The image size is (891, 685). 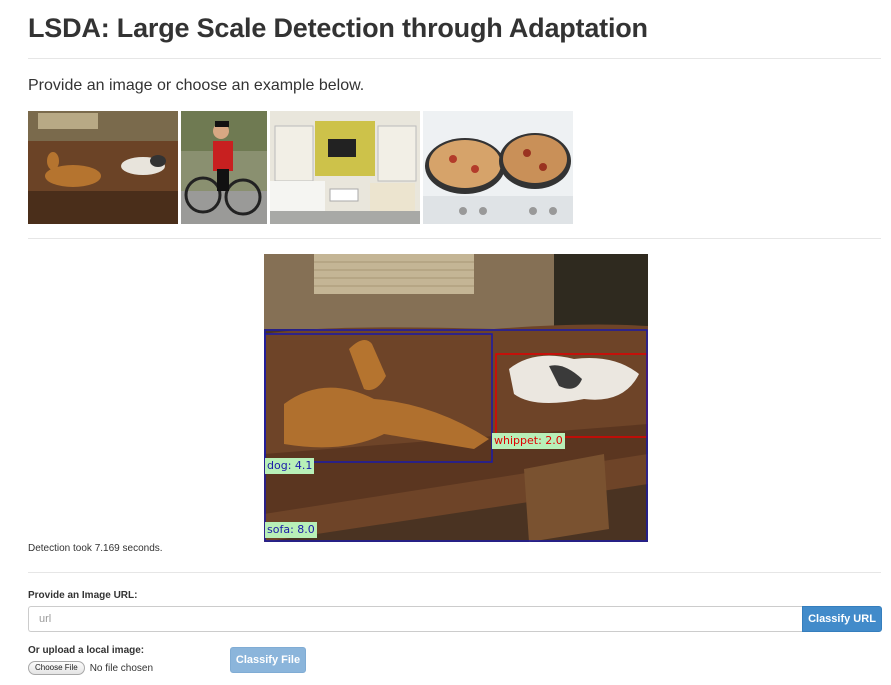 What do you see at coordinates (528, 441) in the screenshot?
I see `detection-label-whippet: whippet: 2.0` at bounding box center [528, 441].